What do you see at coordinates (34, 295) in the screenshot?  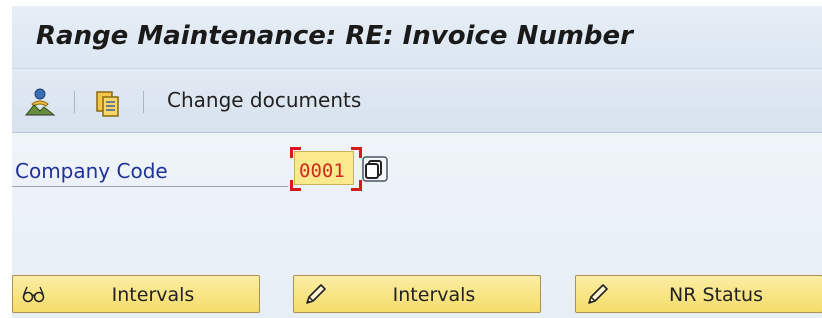 I see `glasses-display-icon` at bounding box center [34, 295].